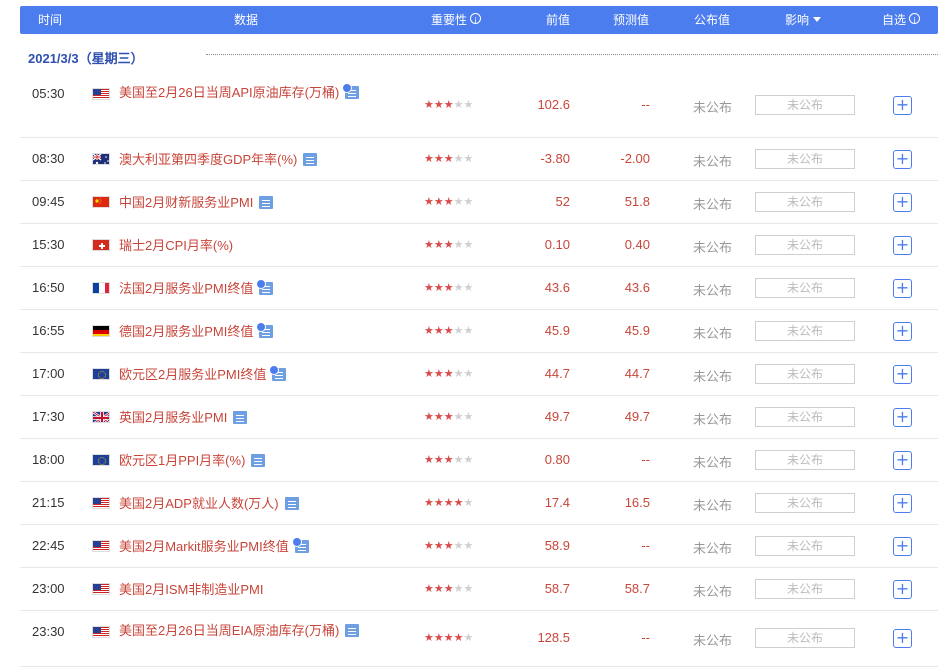 Image resolution: width=952 pixels, height=667 pixels. I want to click on event-name-link: 法国2月服务业PMI终值, so click(259, 288).